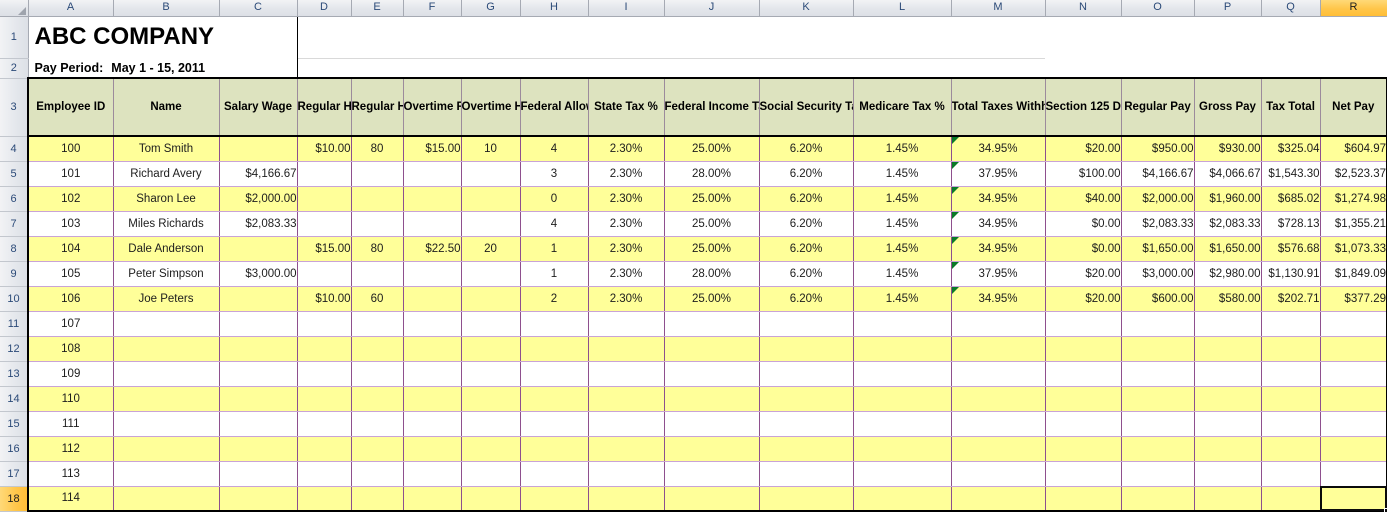  I want to click on company-title-cell: ABC COMPANY, so click(163, 37).